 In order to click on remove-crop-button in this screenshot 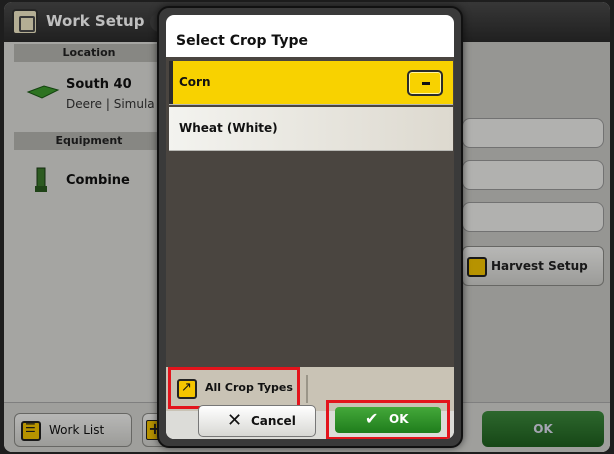, I will do `click(425, 83)`.